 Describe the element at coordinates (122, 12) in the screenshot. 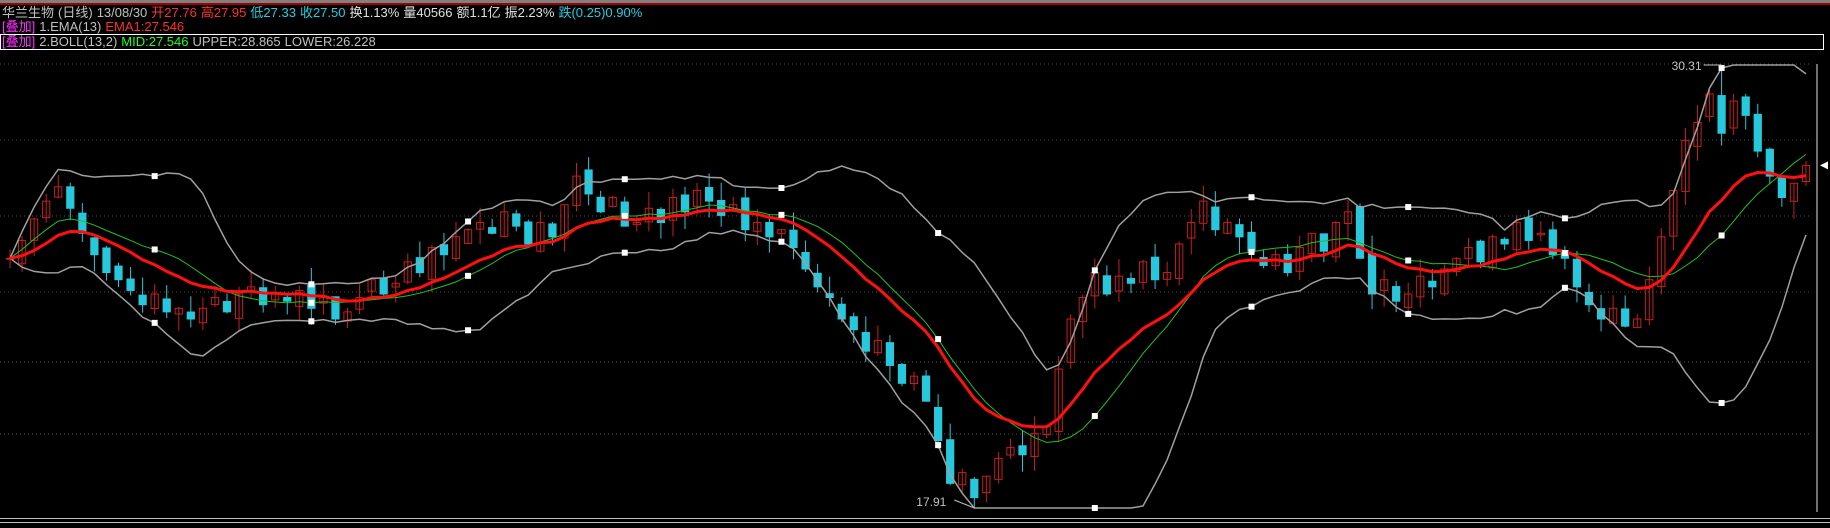

I see `date: 13/08/30` at that location.